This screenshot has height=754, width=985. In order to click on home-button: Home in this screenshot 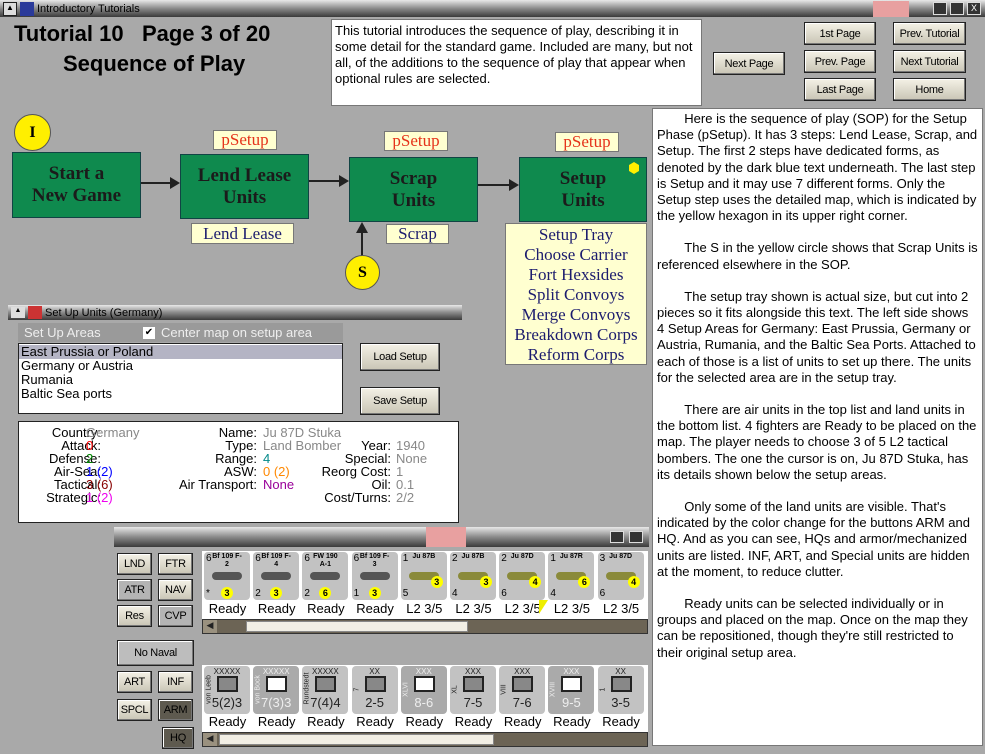, I will do `click(929, 89)`.